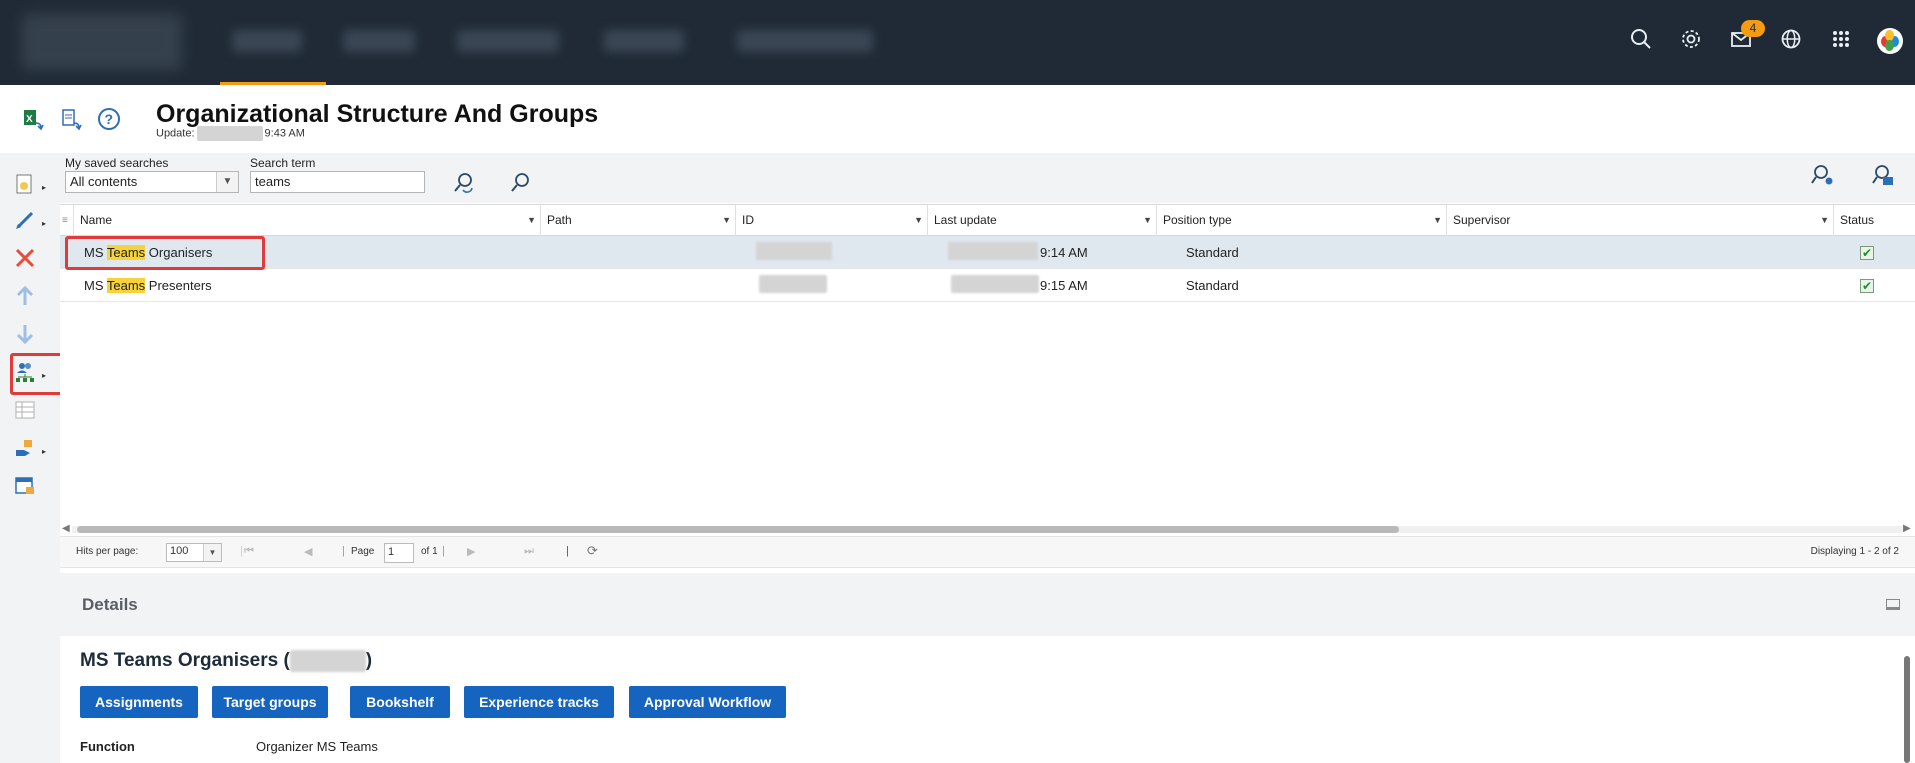 This screenshot has width=1915, height=763. I want to click on column-id-label: ID, so click(748, 220).